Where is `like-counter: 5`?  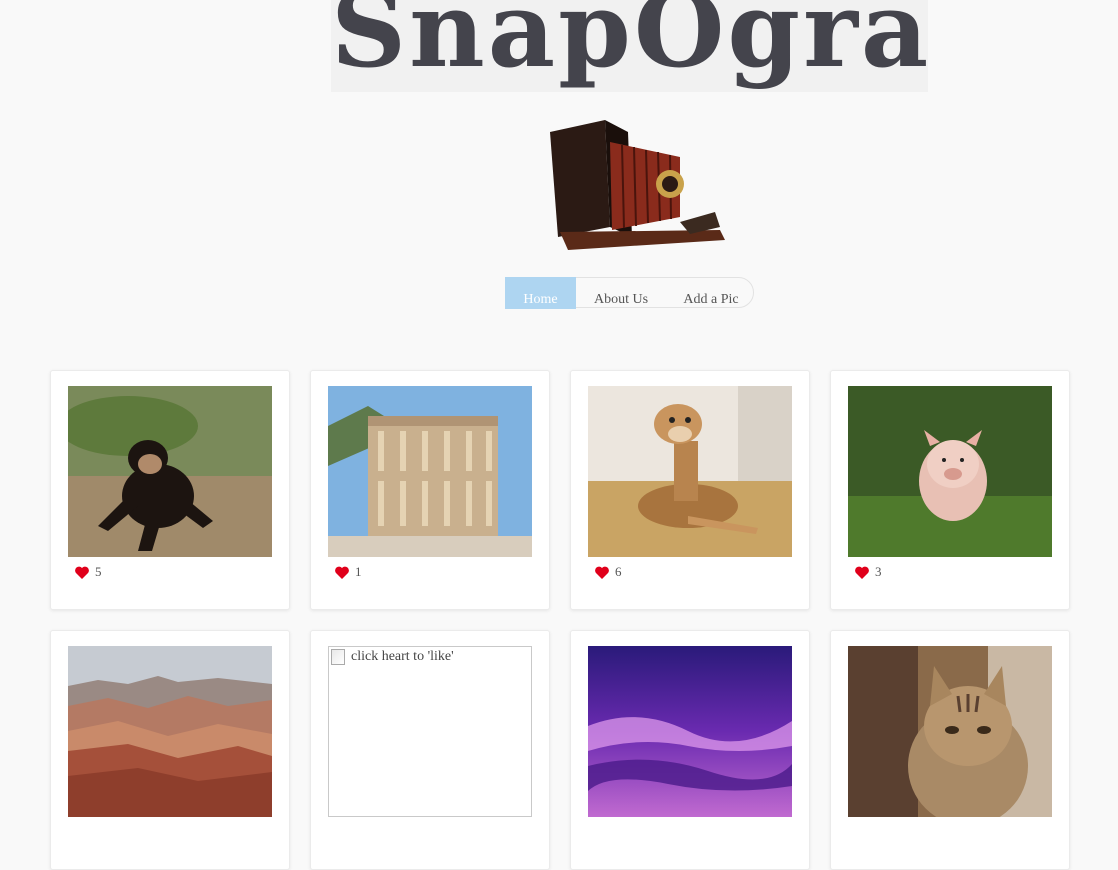
like-counter: 5 is located at coordinates (88, 572).